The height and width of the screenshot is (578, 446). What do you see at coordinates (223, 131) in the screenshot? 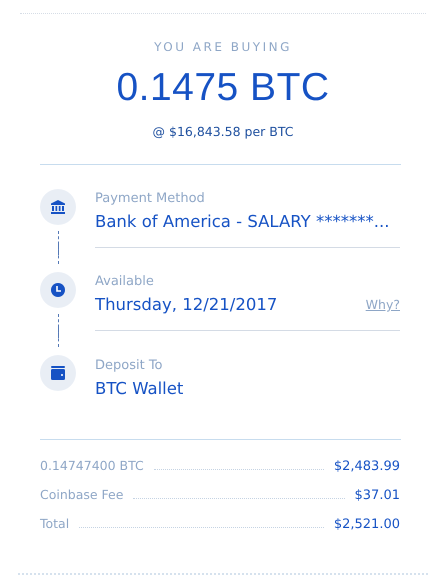
I see `exchange-rate: @ $16,843.58 per BTC` at bounding box center [223, 131].